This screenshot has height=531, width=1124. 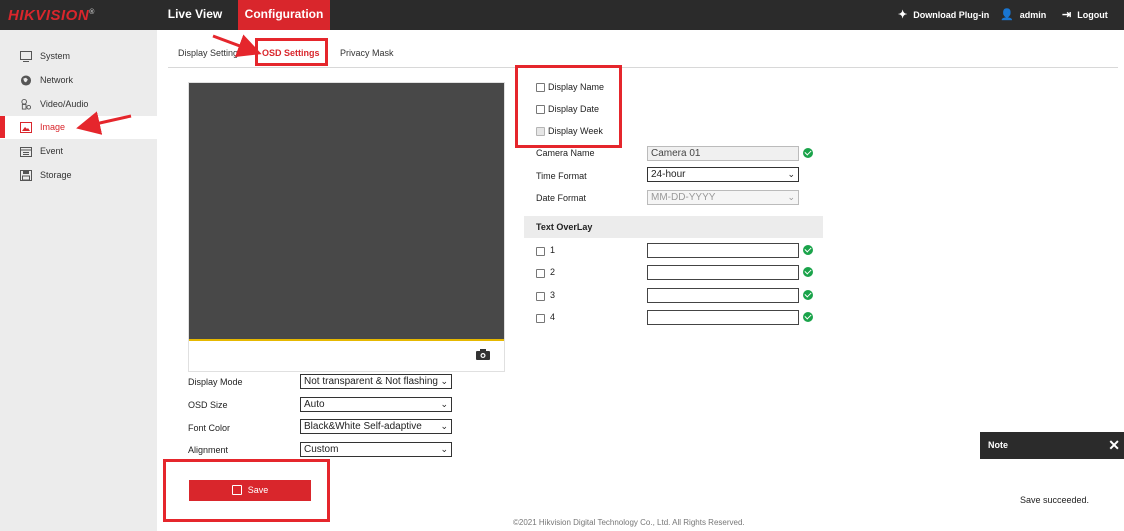 What do you see at coordinates (540, 273) in the screenshot?
I see `text-overlay-2-checkbox` at bounding box center [540, 273].